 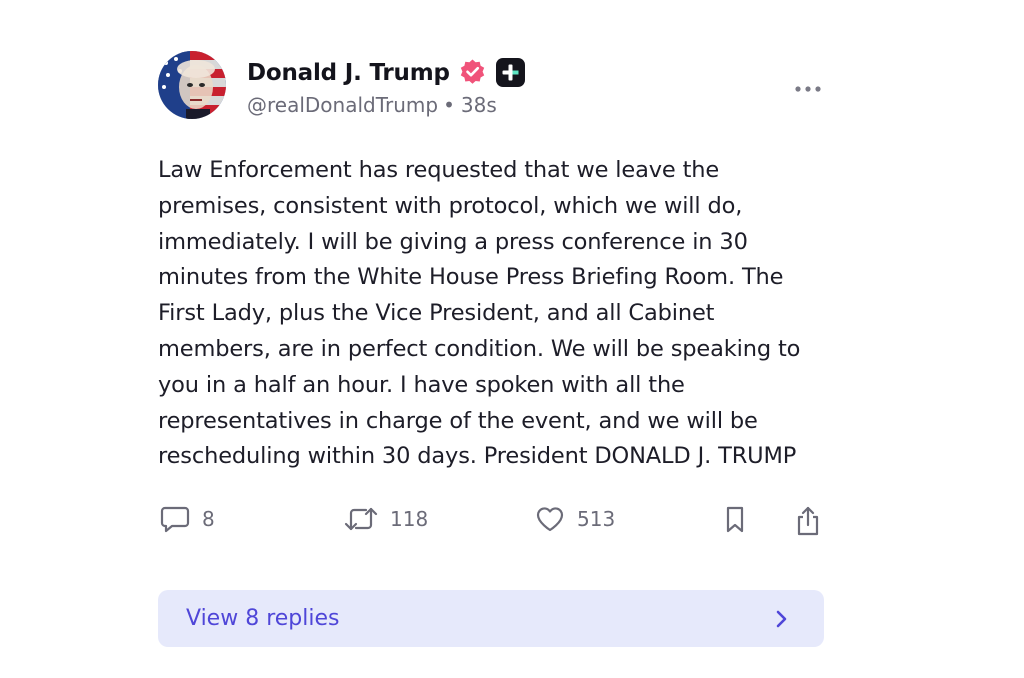 I want to click on author-handle: @realDonaldTrump, so click(x=342, y=105).